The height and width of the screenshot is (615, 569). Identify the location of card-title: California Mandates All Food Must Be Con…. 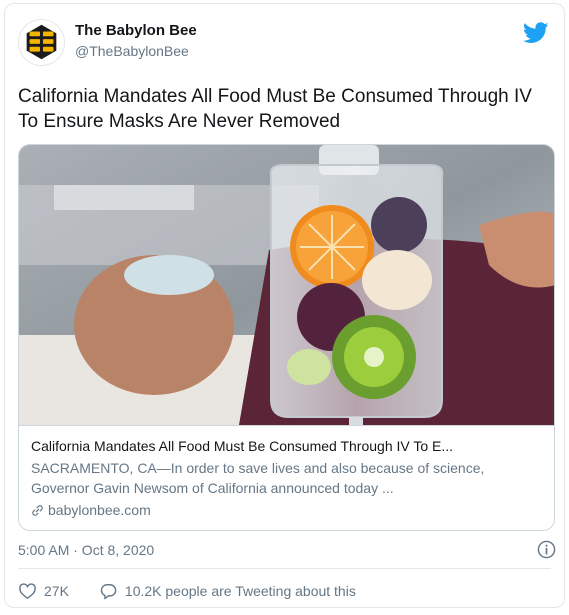
(287, 446).